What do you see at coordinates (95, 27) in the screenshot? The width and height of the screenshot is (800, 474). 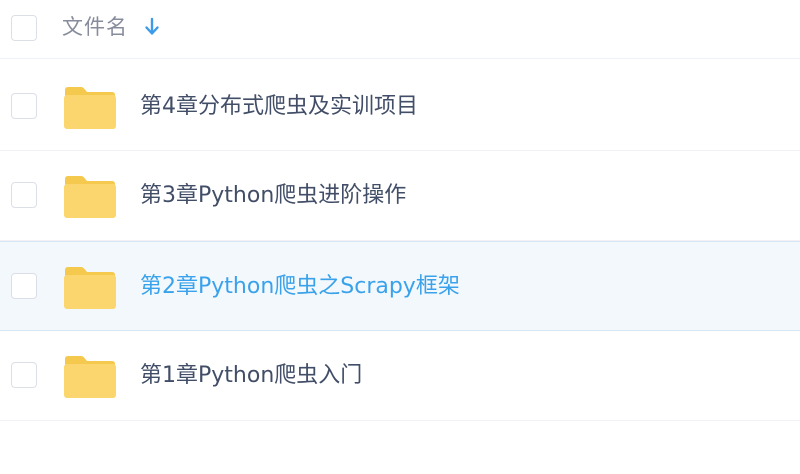 I see `column-header-filename: 文件名` at bounding box center [95, 27].